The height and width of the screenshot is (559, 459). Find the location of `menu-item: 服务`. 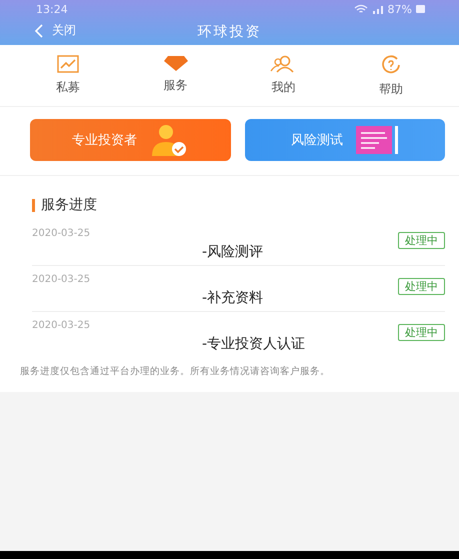

menu-item: 服务 is located at coordinates (175, 76).